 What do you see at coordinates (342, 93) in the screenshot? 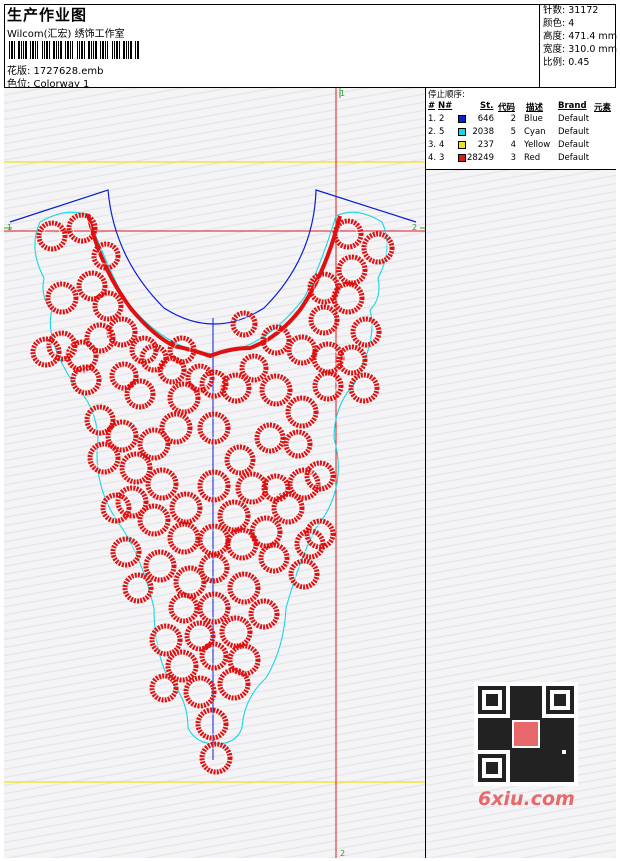
I see `marker-top: 1` at bounding box center [342, 93].